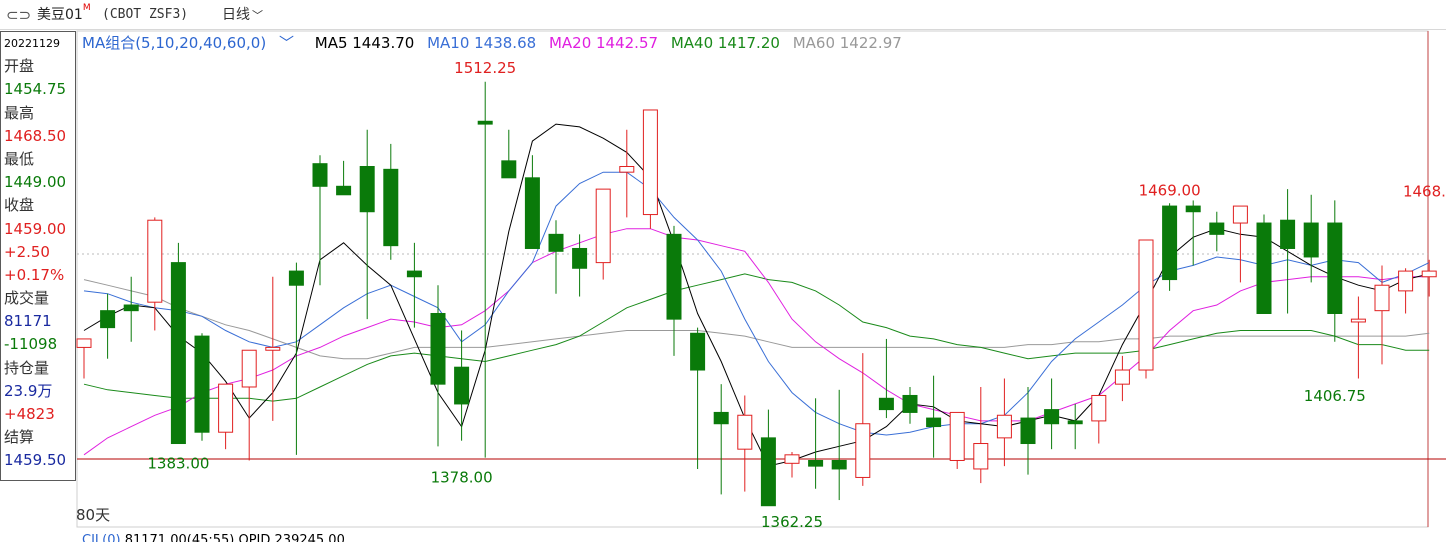  What do you see at coordinates (234, 537) in the screenshot?
I see `cjl-values: 81171.00(45:55) OPID 239245.00` at bounding box center [234, 537].